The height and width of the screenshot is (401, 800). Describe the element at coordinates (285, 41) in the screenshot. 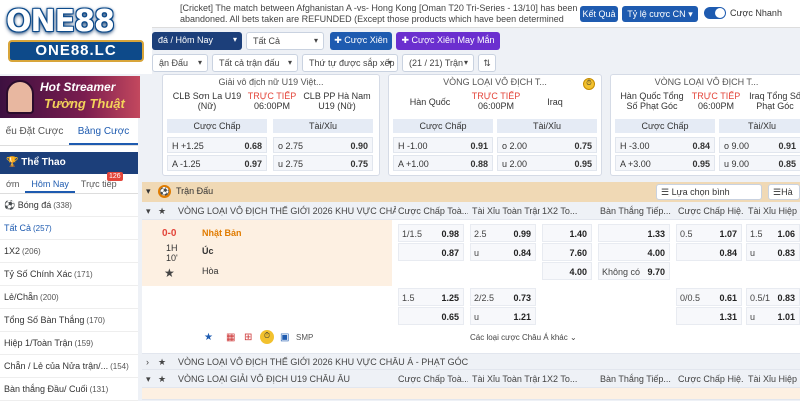

I see `filter-all-select: Tất Cả ▾` at that location.